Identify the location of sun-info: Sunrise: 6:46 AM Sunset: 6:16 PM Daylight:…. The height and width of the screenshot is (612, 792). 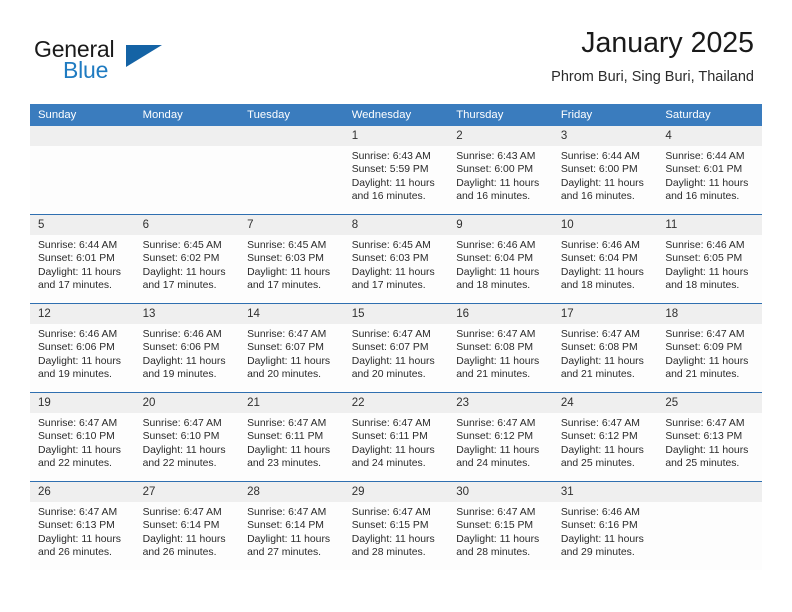
(605, 530).